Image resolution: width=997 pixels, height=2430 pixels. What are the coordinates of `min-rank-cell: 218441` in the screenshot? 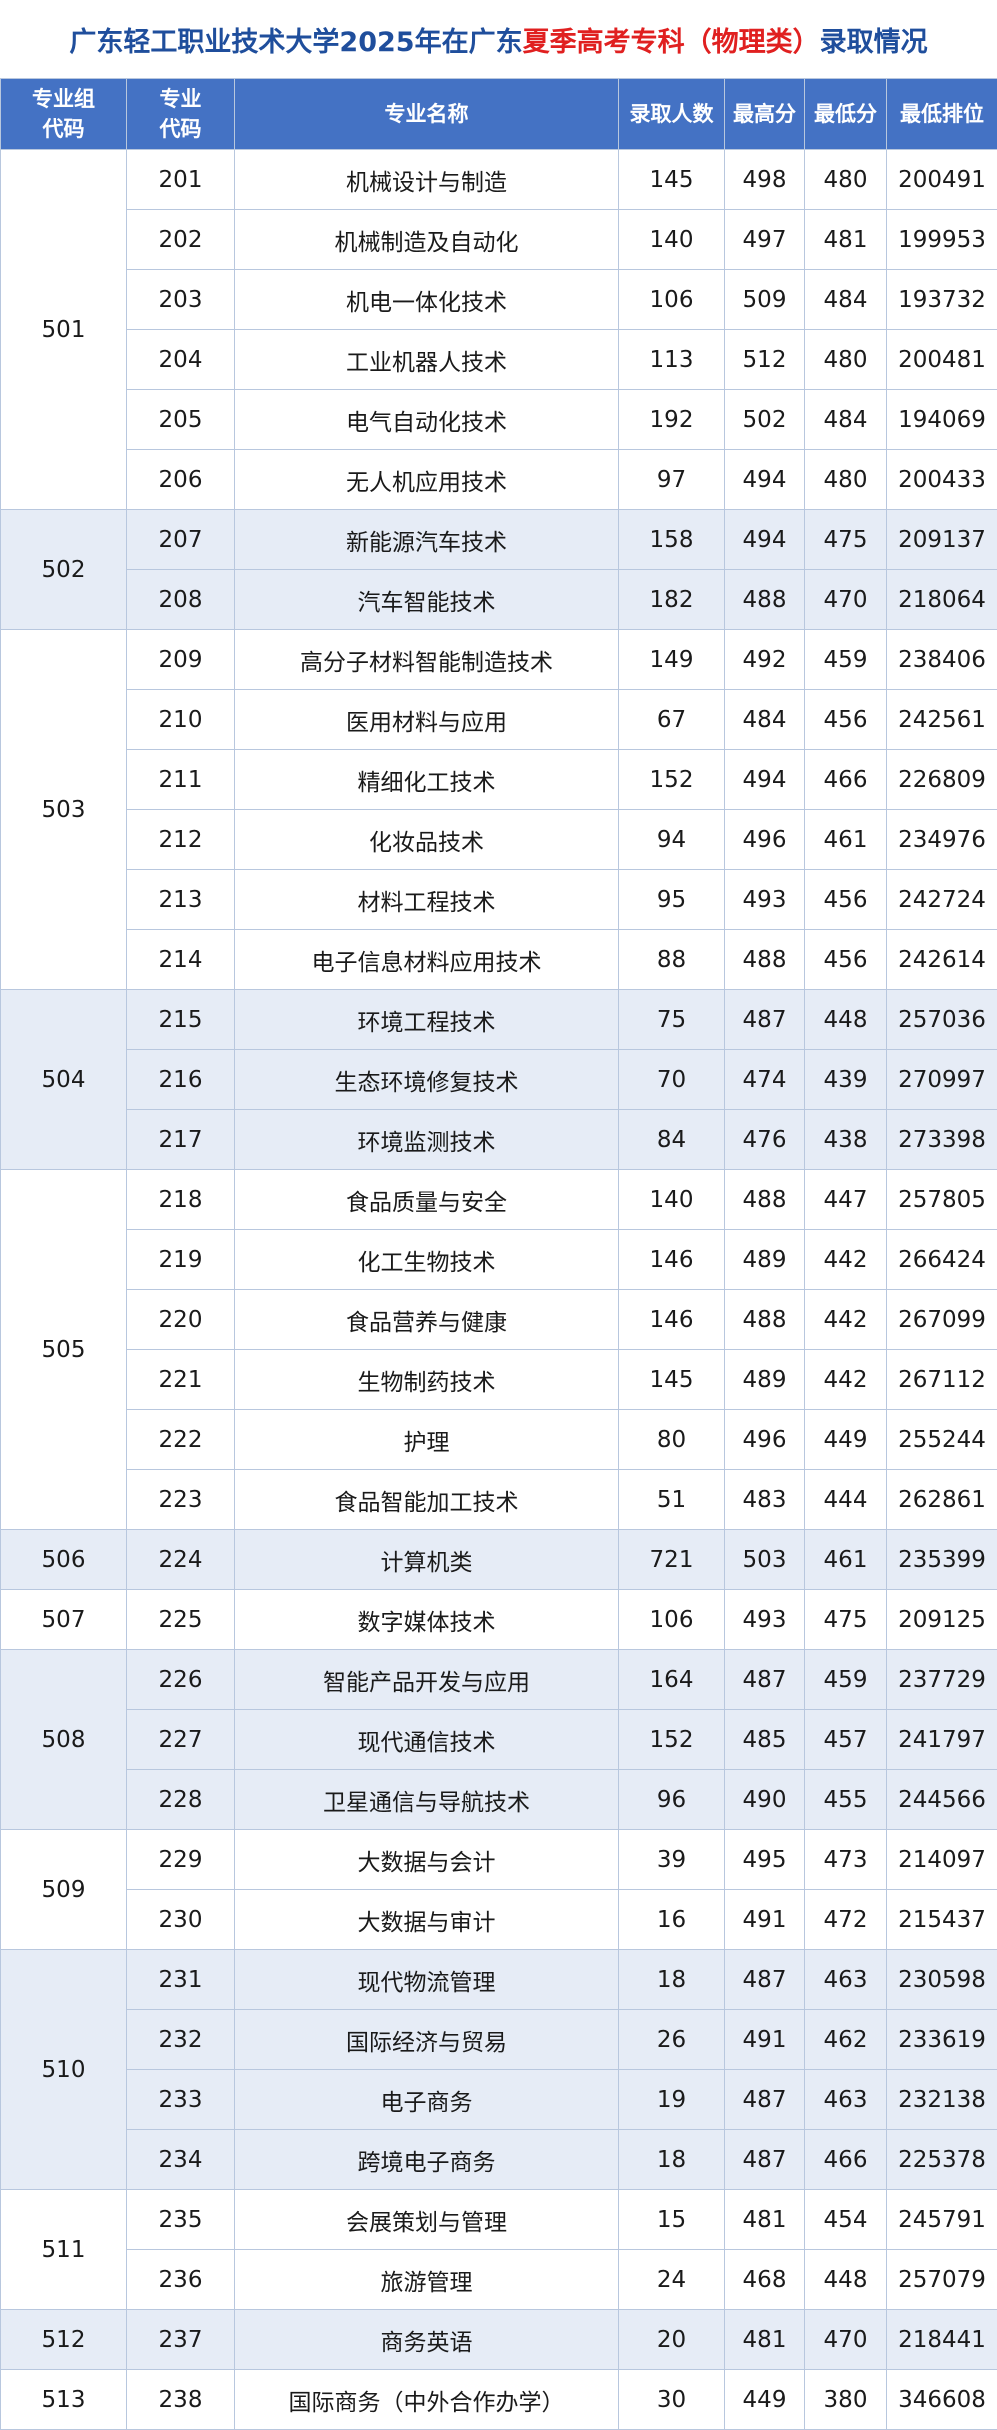 It's located at (941, 2339).